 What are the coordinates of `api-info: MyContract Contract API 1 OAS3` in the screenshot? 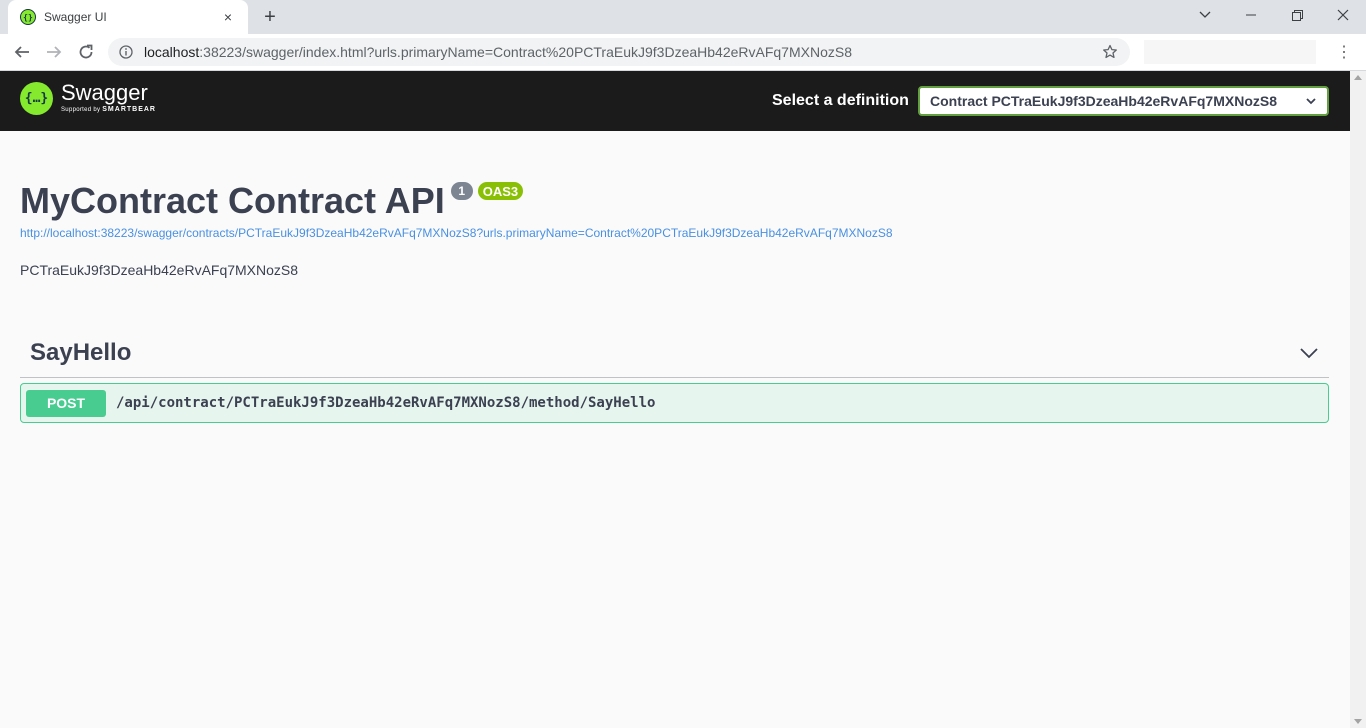 It's located at (272, 200).